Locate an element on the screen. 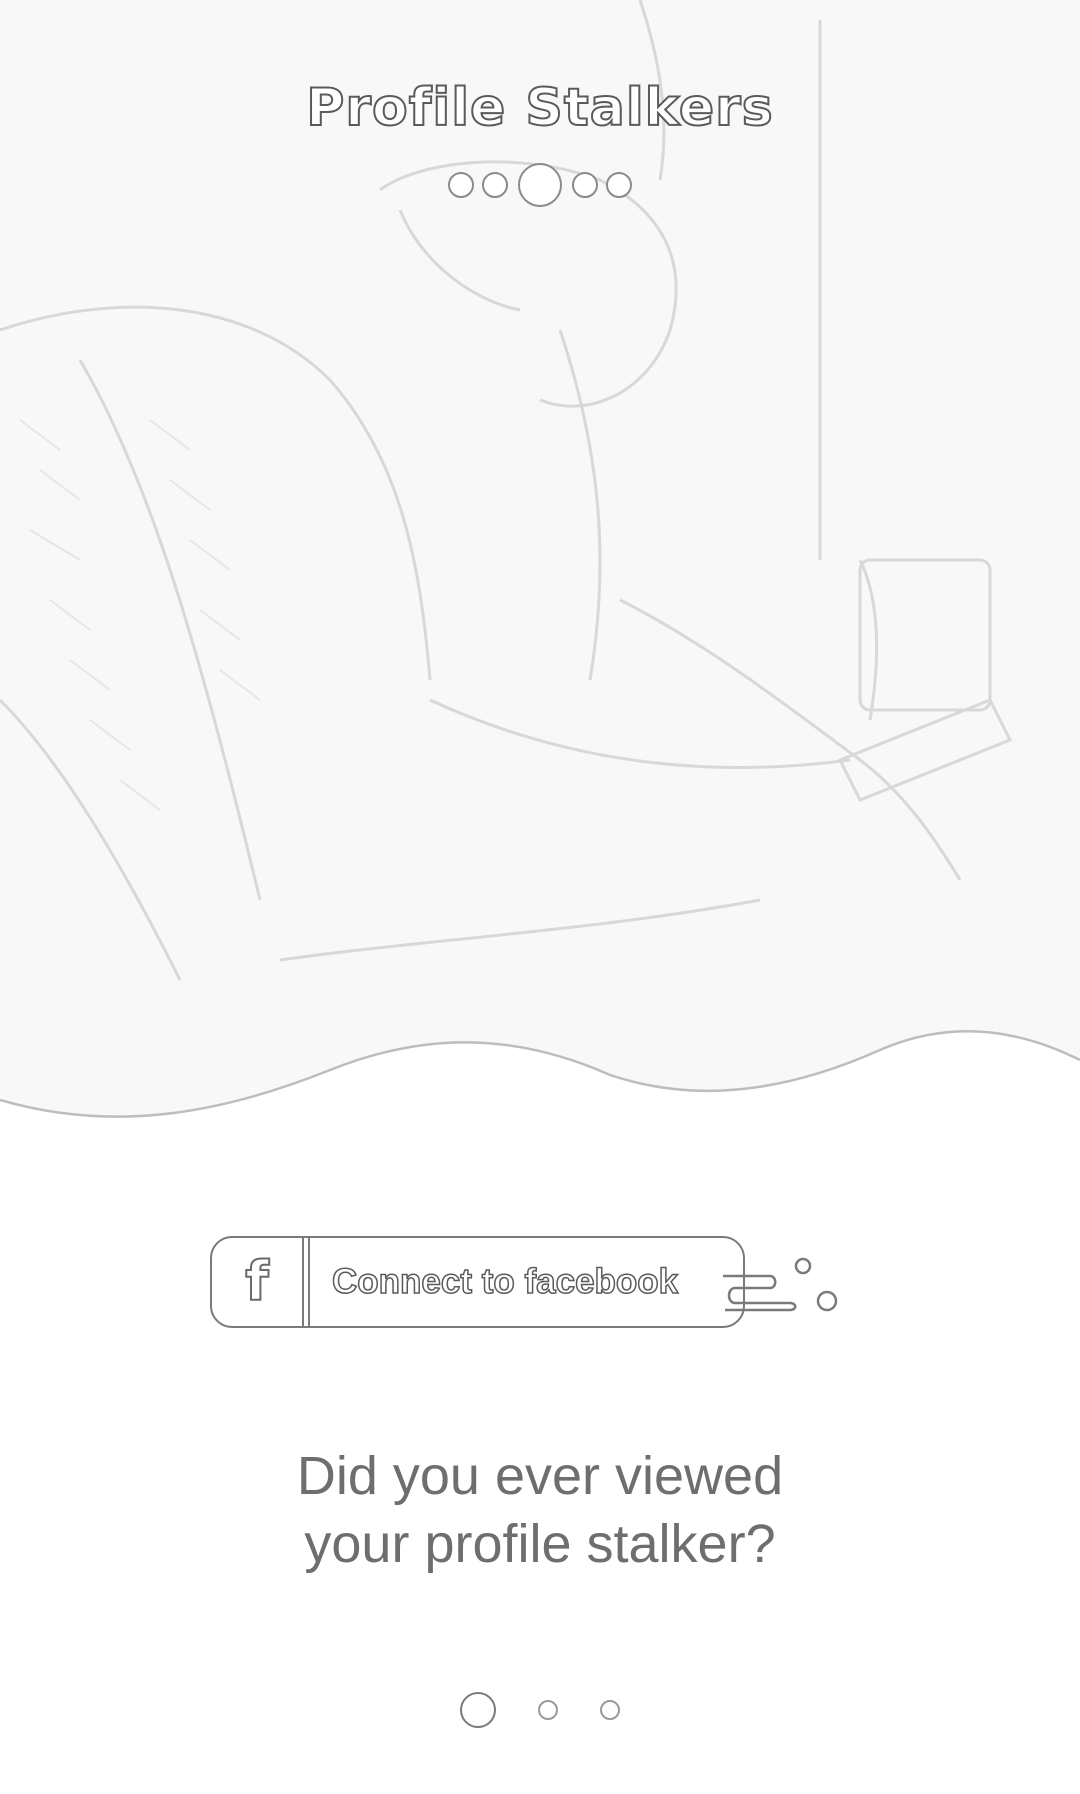 Image resolution: width=1080 pixels, height=1794 pixels. question-line-1: Did you ever viewed is located at coordinates (540, 1476).